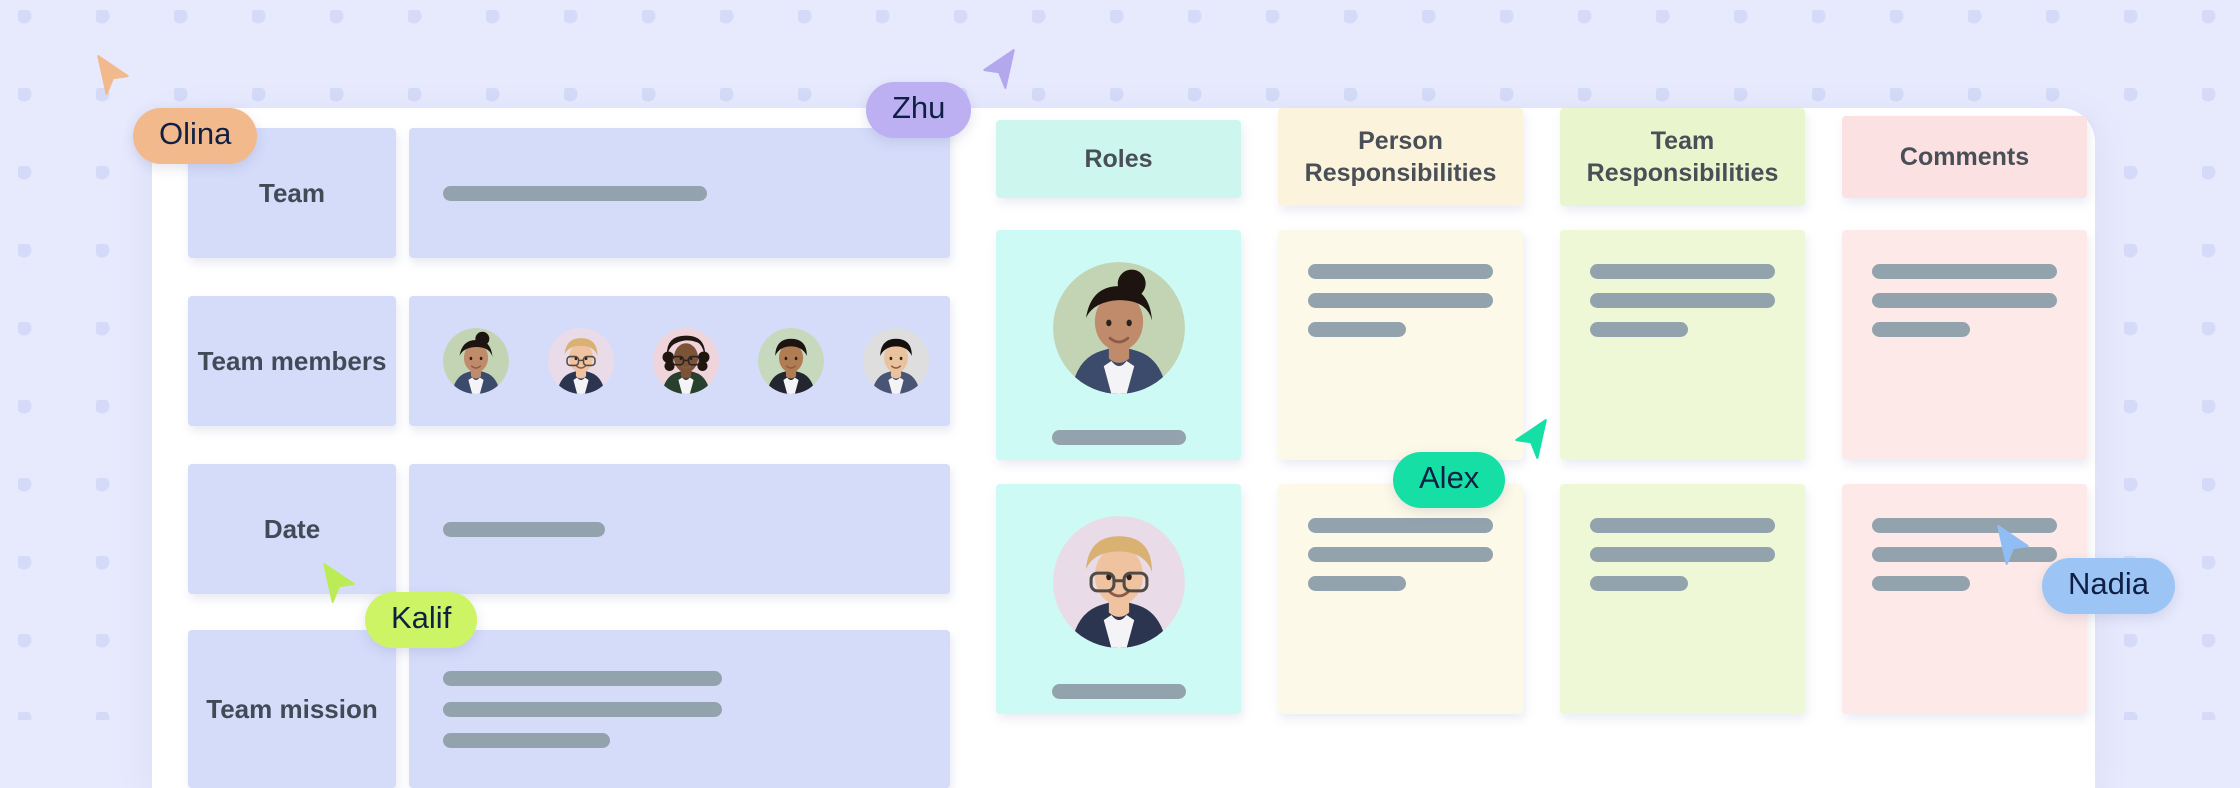 Image resolution: width=2240 pixels, height=788 pixels. What do you see at coordinates (998, 69) in the screenshot?
I see `cursor-pointer-zhu` at bounding box center [998, 69].